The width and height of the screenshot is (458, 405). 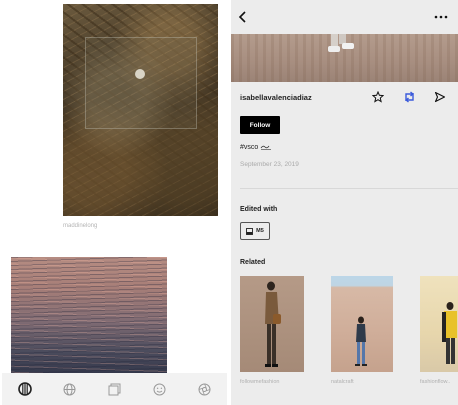 What do you see at coordinates (334, 40) in the screenshot?
I see `photo-figure-leg` at bounding box center [334, 40].